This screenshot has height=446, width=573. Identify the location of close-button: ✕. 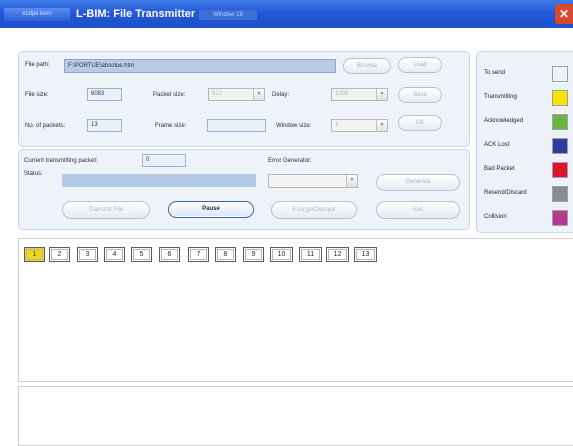
(564, 14).